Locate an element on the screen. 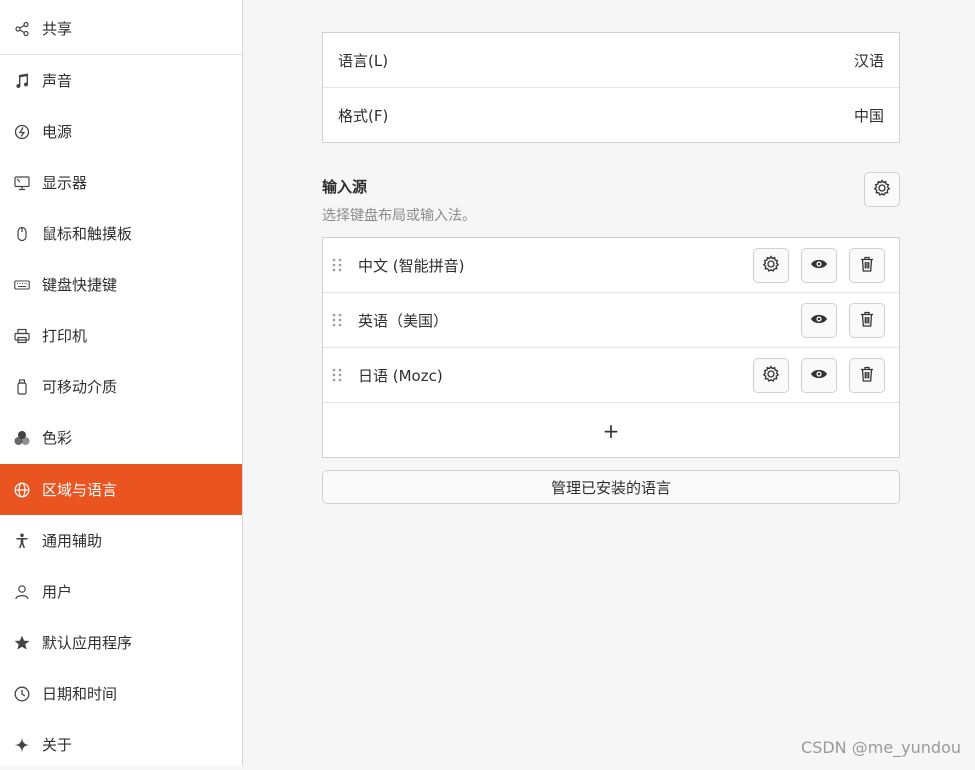  sidebar-item-label: 鼠标和触摸板 is located at coordinates (87, 234).